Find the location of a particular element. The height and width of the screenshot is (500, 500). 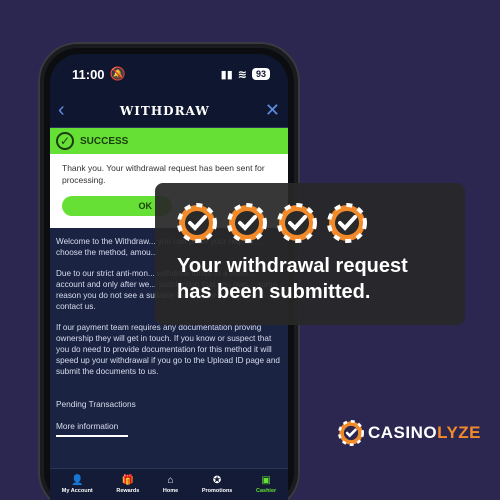

tab-label: Home is located at coordinates (170, 490).